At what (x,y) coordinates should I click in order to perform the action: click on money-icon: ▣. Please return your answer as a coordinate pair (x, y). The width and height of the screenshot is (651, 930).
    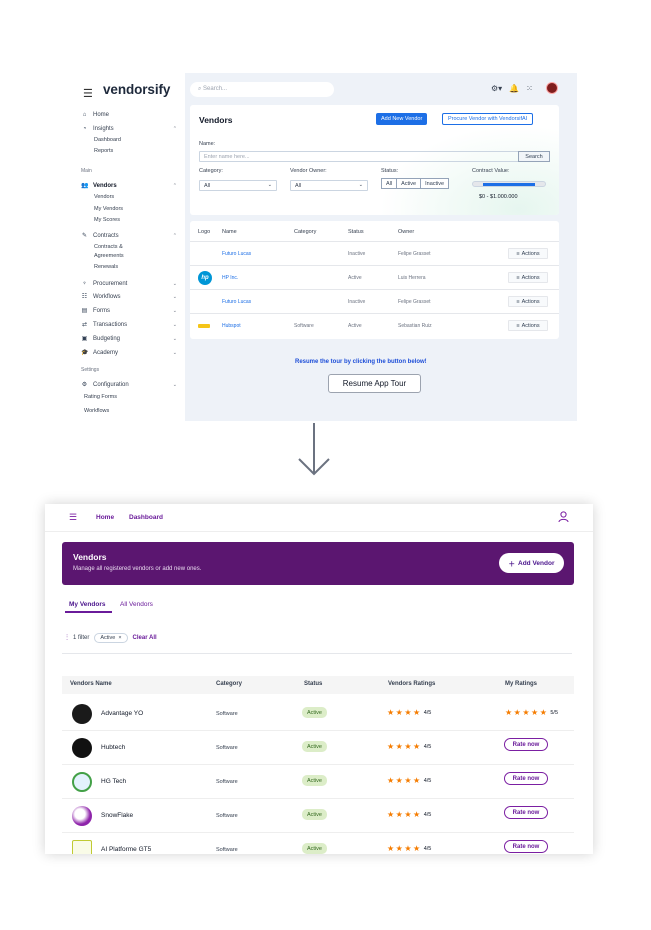
    Looking at the image, I should click on (84, 339).